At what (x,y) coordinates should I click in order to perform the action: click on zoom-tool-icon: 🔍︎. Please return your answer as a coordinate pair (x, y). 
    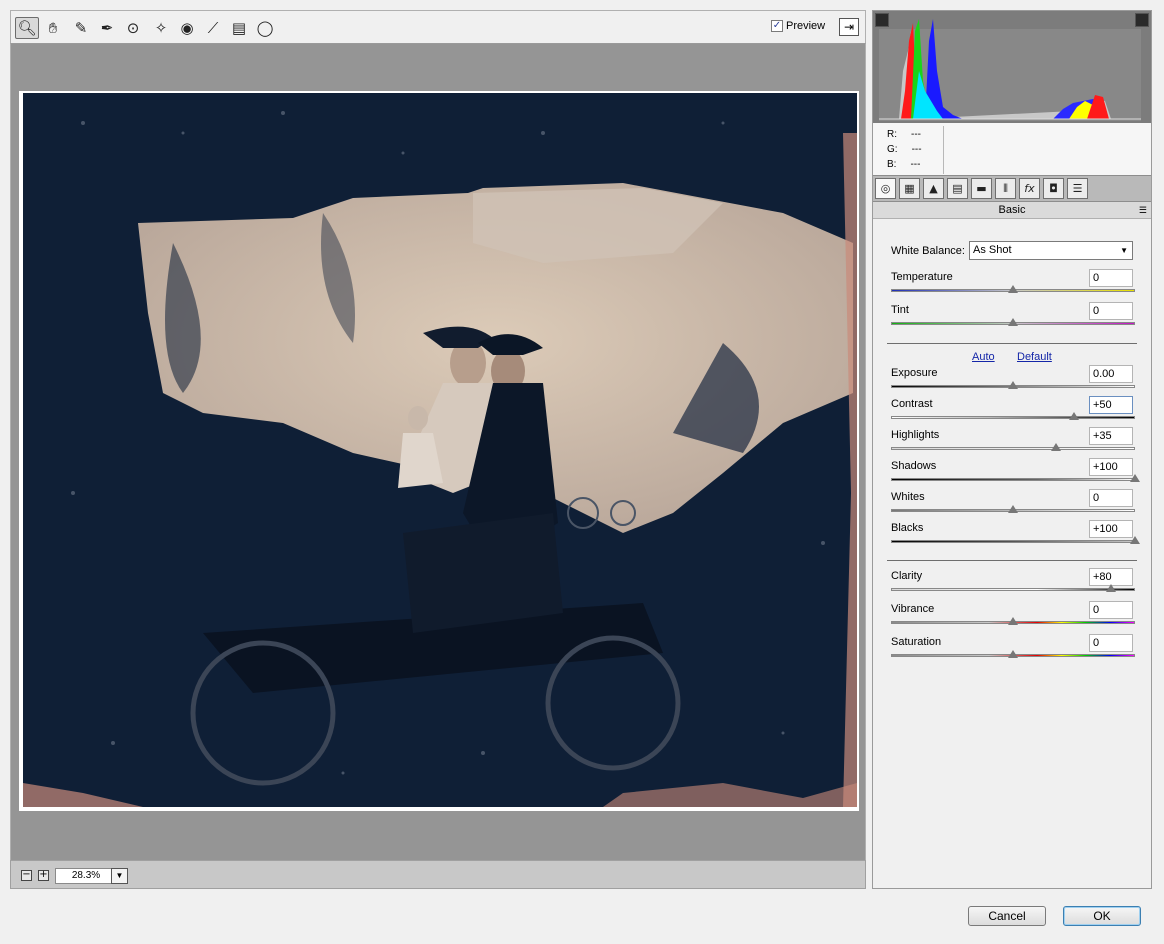
    Looking at the image, I should click on (27, 28).